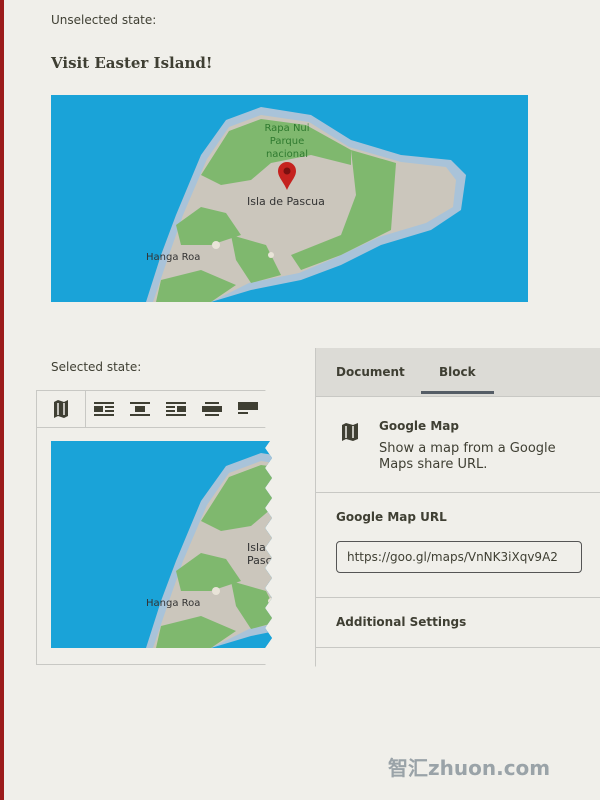 Image resolution: width=600 pixels, height=800 pixels. I want to click on selected-map-block: Isla de Pascua Hanga Roa, so click(154, 527).